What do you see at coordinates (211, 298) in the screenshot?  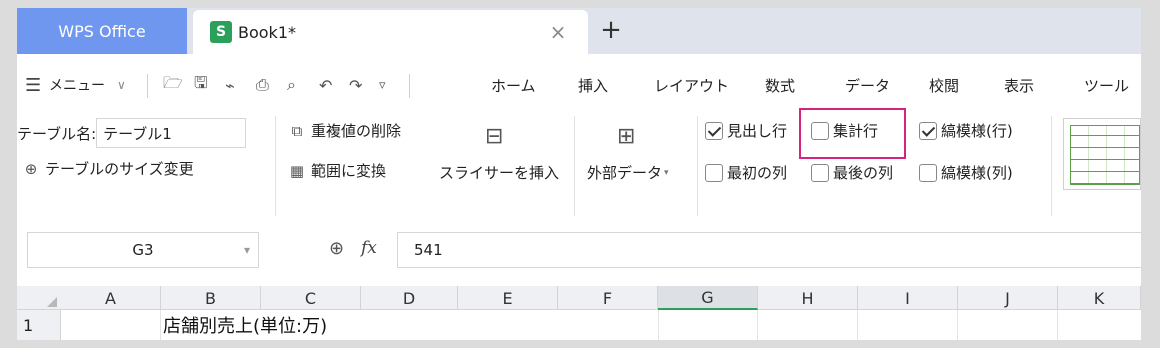 I see `column-header-b: B` at bounding box center [211, 298].